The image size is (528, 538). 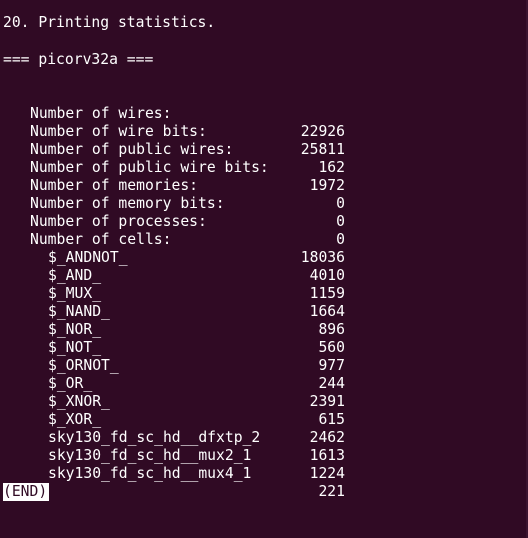 I want to click on cell-row: sky130_fd_sc_hd__mux4_1 221, so click(x=264, y=473).